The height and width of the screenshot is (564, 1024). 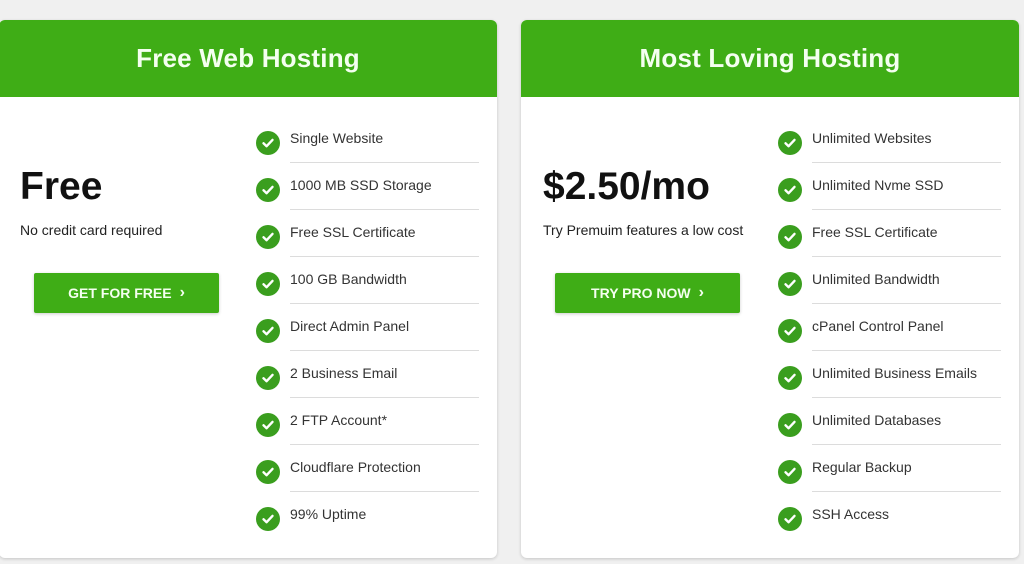 I want to click on feature-item: Single Website, so click(x=367, y=139).